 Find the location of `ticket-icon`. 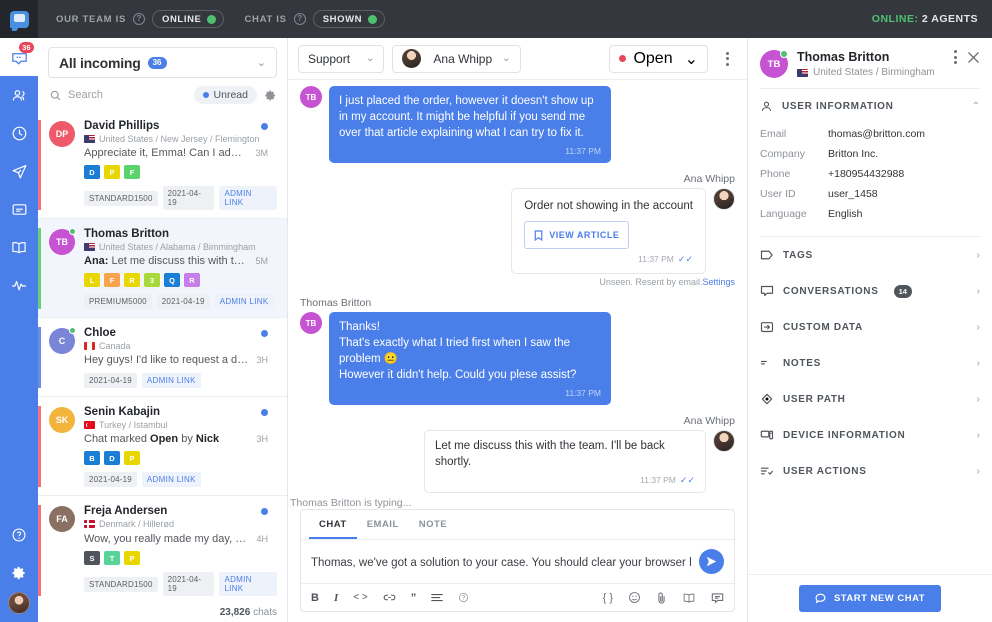

ticket-icon is located at coordinates (717, 598).